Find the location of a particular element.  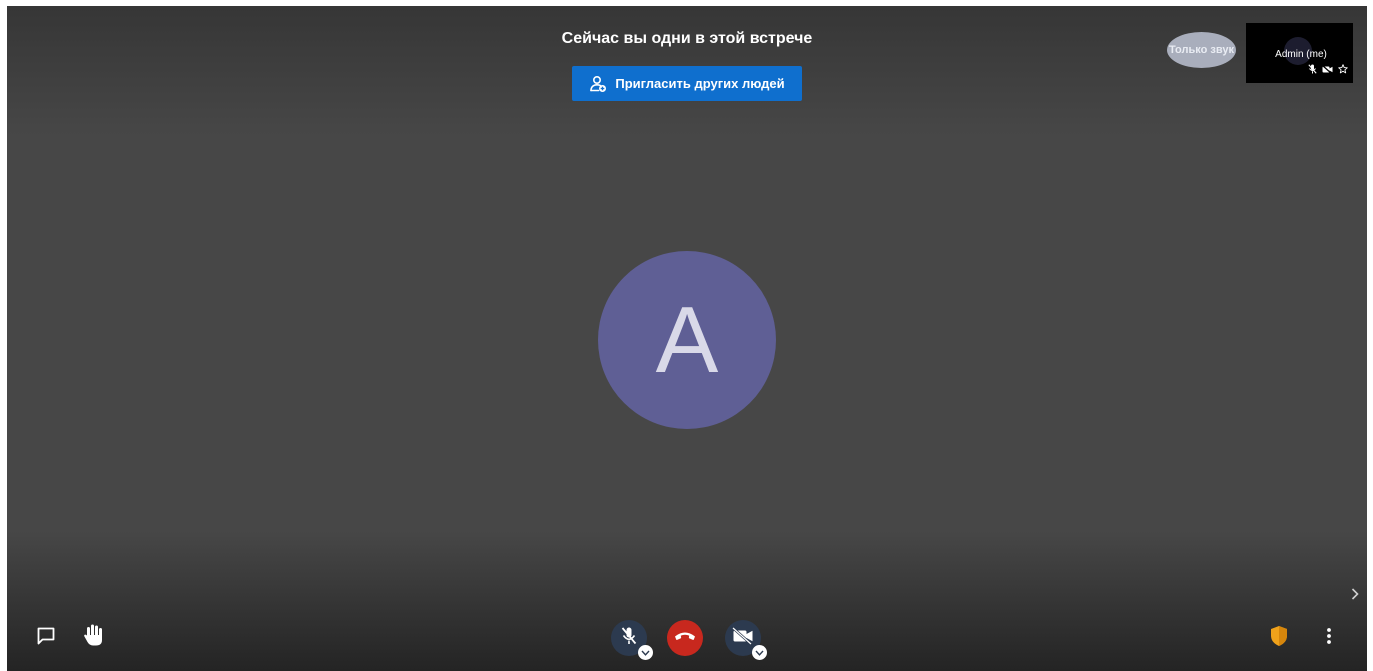

microphone-toggle-button is located at coordinates (632, 640).